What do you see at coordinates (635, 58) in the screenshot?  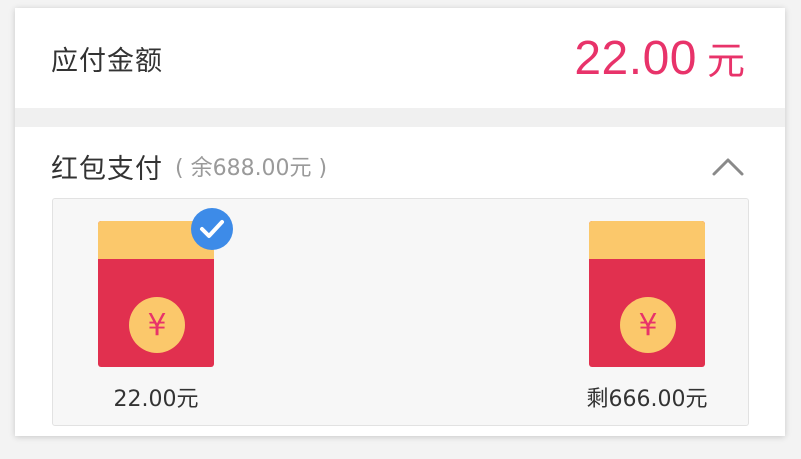 I see `amount-due-number: 22.00` at bounding box center [635, 58].